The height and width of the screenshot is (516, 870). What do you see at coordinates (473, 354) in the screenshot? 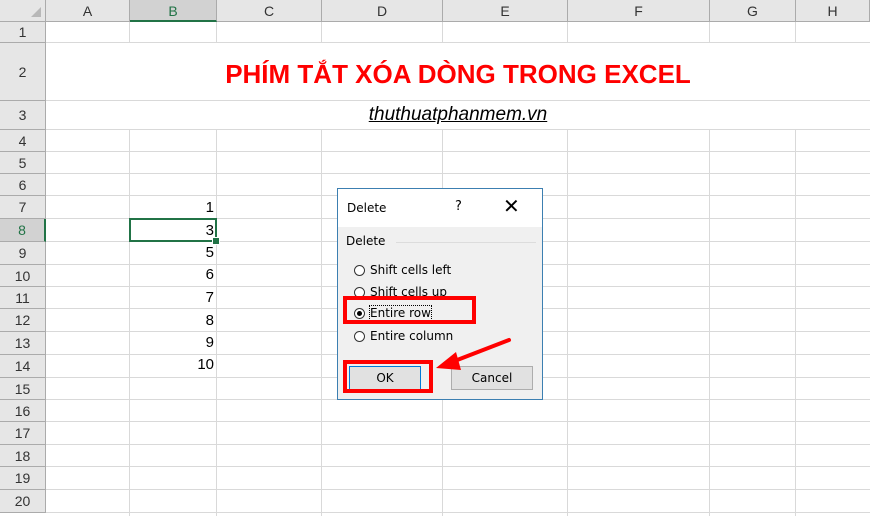
I see `red-arrow-annotation` at bounding box center [473, 354].